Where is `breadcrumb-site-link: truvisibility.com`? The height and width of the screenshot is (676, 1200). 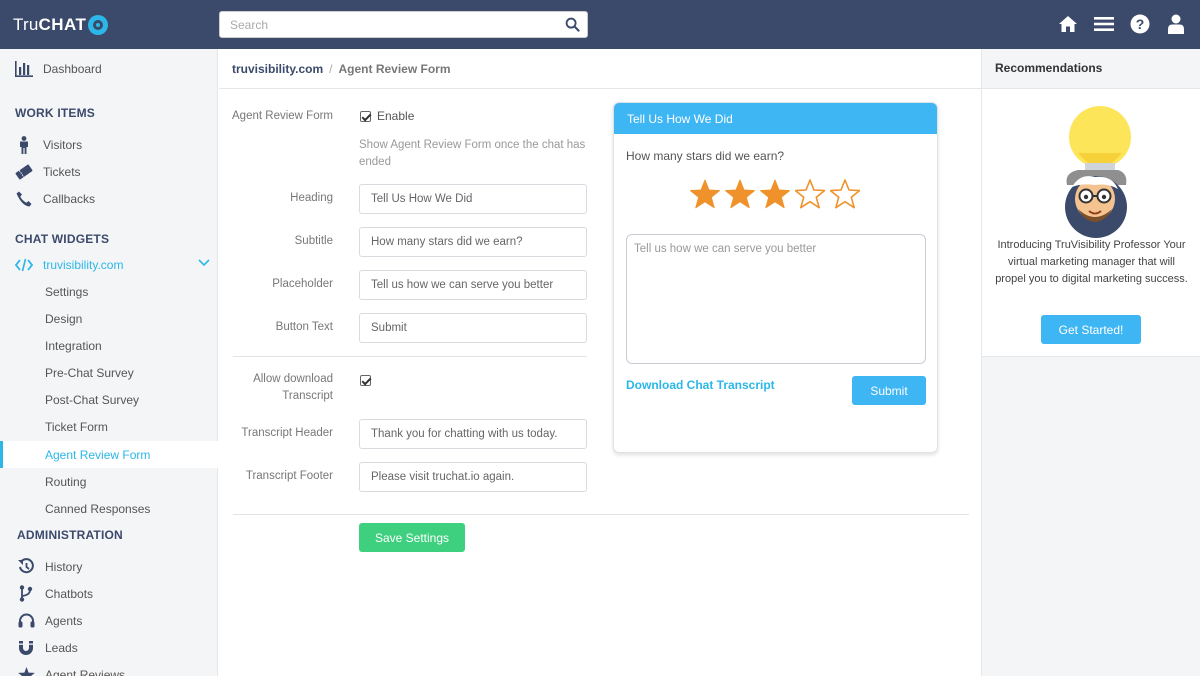
breadcrumb-site-link: truvisibility.com is located at coordinates (277, 69).